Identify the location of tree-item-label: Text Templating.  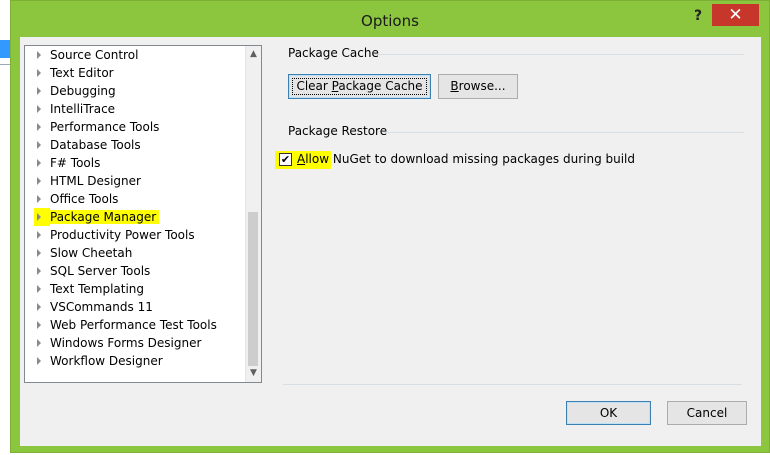
(97, 289).